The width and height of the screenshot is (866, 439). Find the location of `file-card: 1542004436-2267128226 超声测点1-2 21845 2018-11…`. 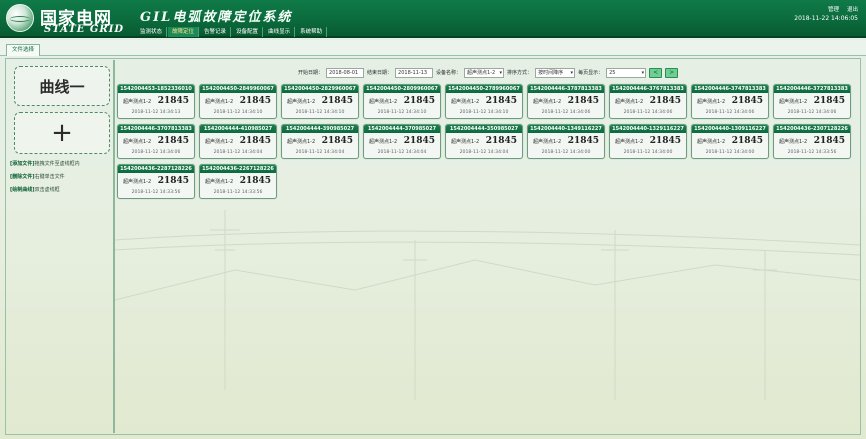

file-card: 1542004436-2267128226 超声测点1-2 21845 2018-11… is located at coordinates (238, 181).